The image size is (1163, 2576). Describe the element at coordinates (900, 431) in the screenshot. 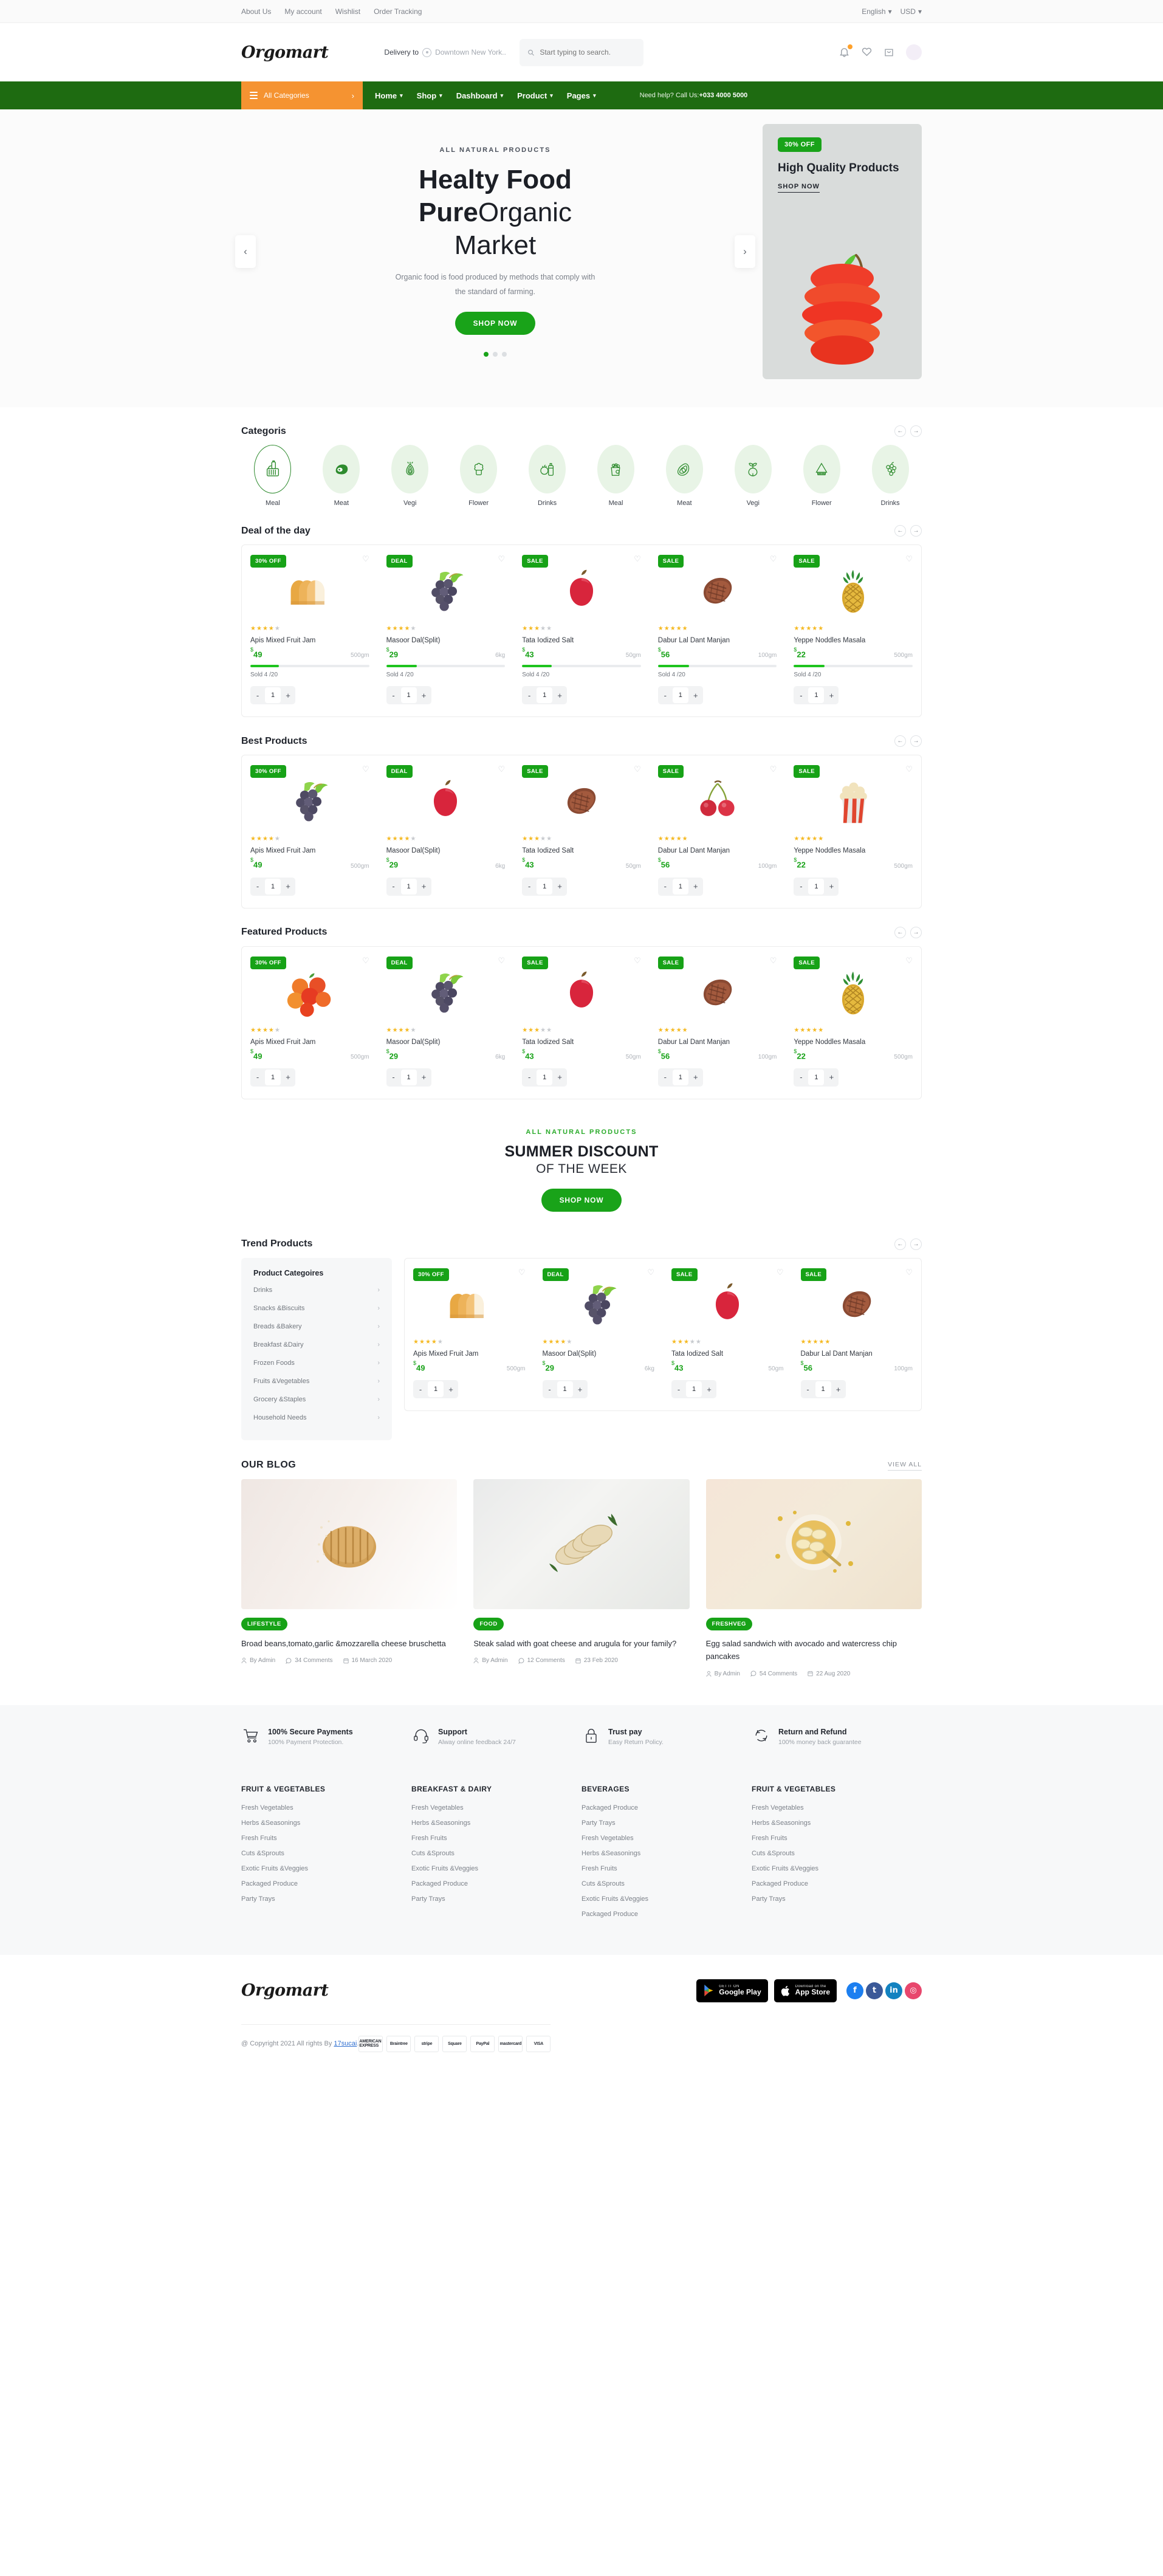

I see `categories-prev-button: ←` at that location.